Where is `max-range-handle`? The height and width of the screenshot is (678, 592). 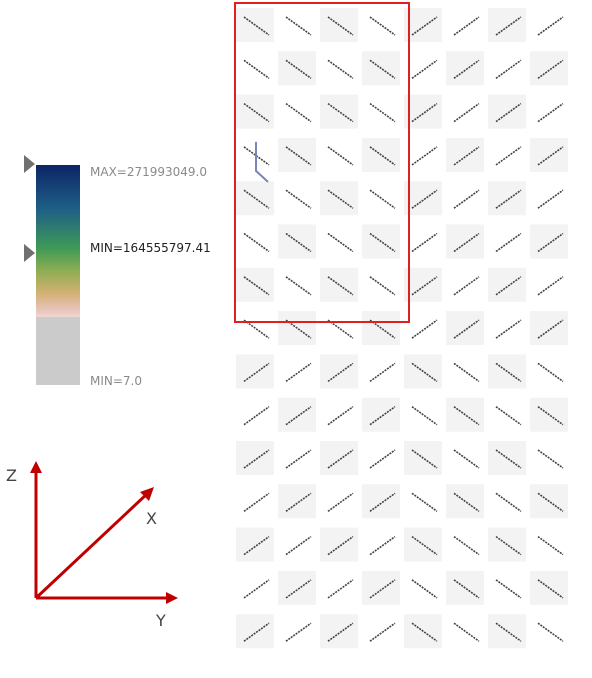 max-range-handle is located at coordinates (29, 164).